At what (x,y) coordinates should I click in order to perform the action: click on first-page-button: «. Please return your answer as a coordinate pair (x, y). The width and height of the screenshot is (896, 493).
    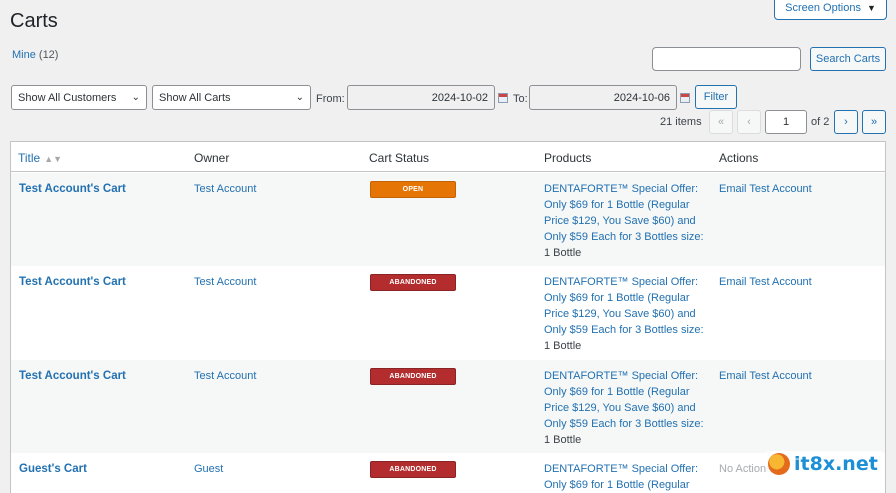
    Looking at the image, I should click on (721, 122).